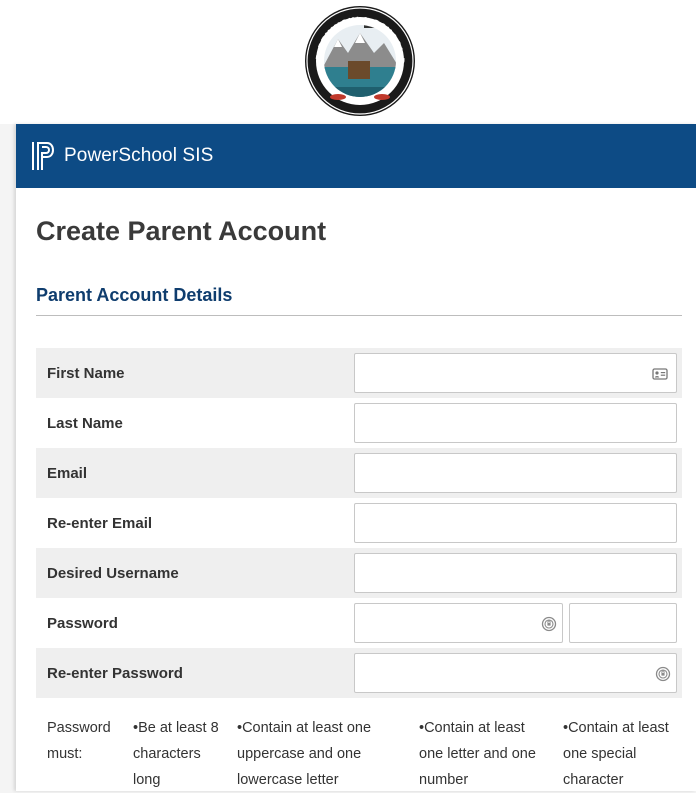  Describe the element at coordinates (515, 523) in the screenshot. I see `reenter-email-input` at that location.